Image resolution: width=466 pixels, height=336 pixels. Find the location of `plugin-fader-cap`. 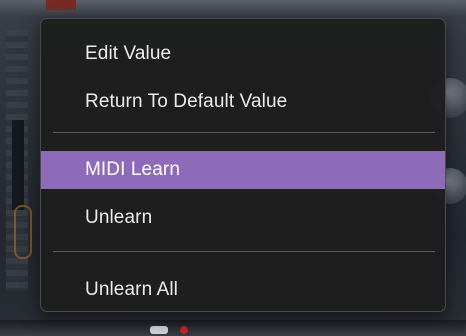

plugin-fader-cap is located at coordinates (18, 165).